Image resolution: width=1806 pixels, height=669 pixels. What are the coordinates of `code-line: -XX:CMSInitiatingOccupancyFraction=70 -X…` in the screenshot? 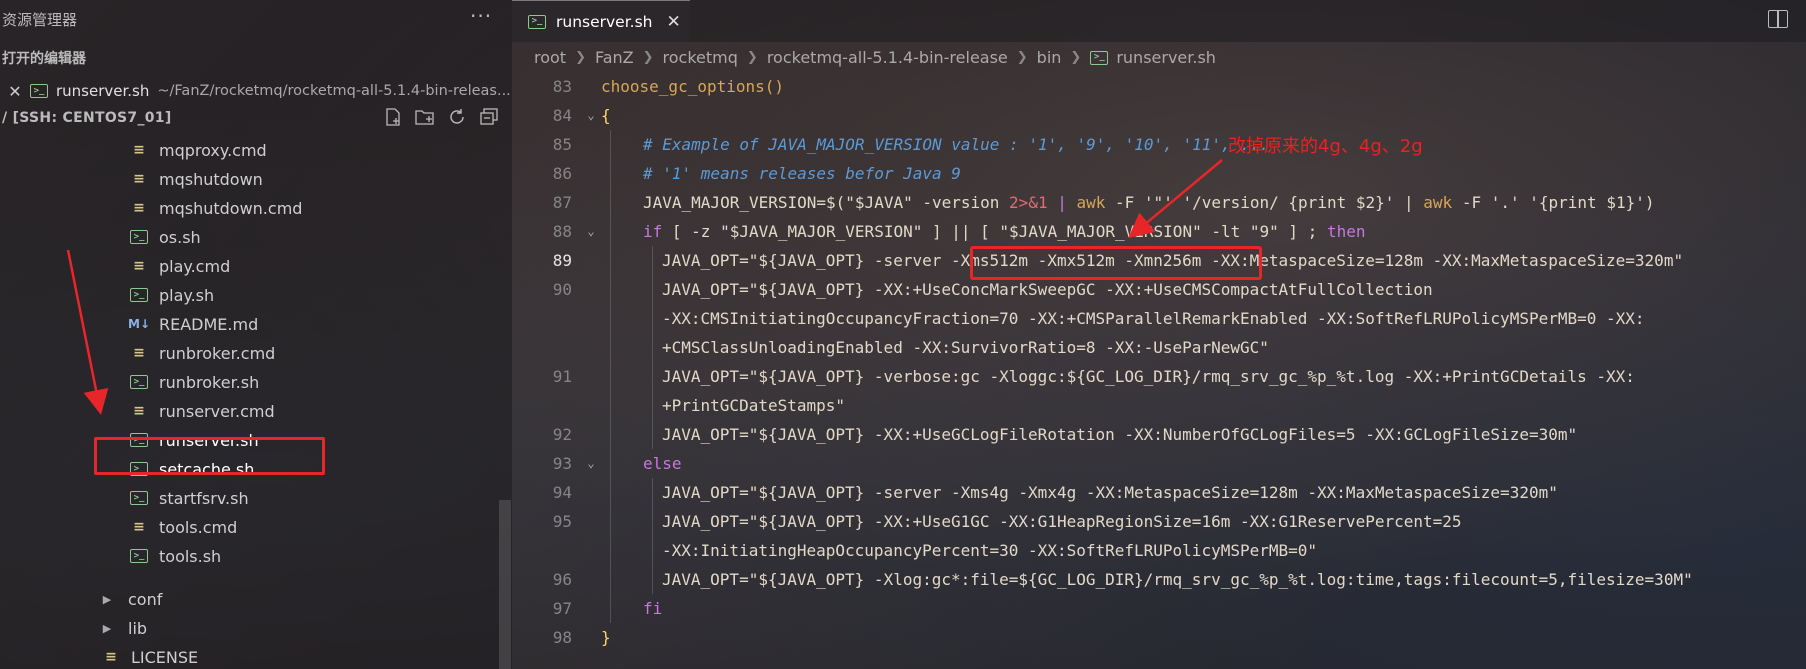 It's located at (1153, 318).